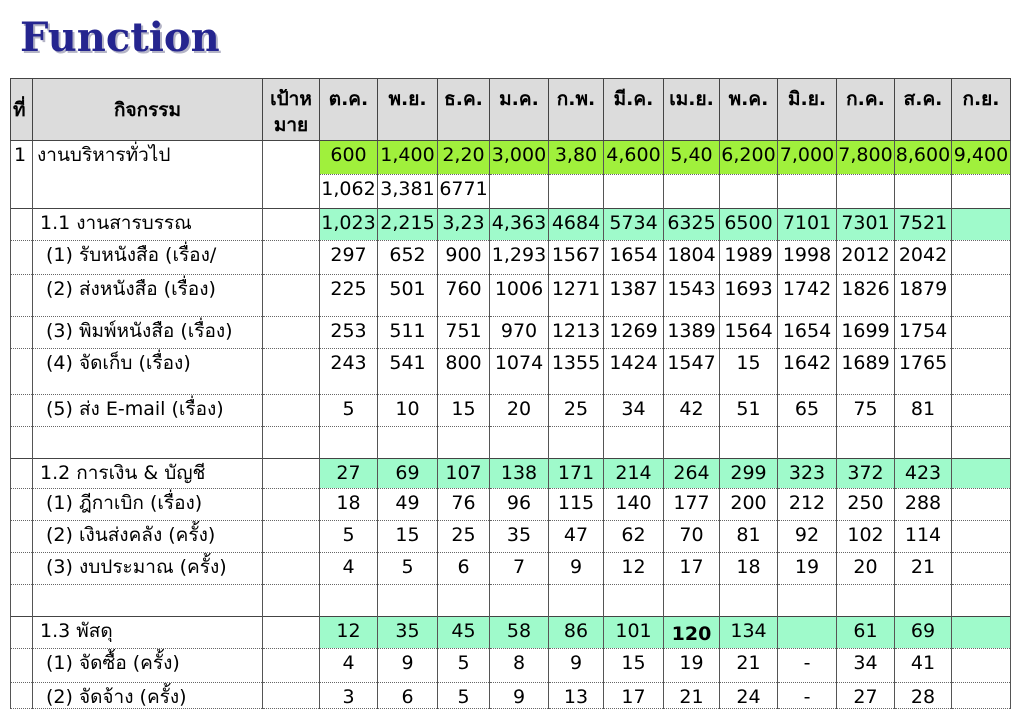 Image resolution: width=1023 pixels, height=709 pixels. I want to click on month-value-cell: 1271, so click(576, 295).